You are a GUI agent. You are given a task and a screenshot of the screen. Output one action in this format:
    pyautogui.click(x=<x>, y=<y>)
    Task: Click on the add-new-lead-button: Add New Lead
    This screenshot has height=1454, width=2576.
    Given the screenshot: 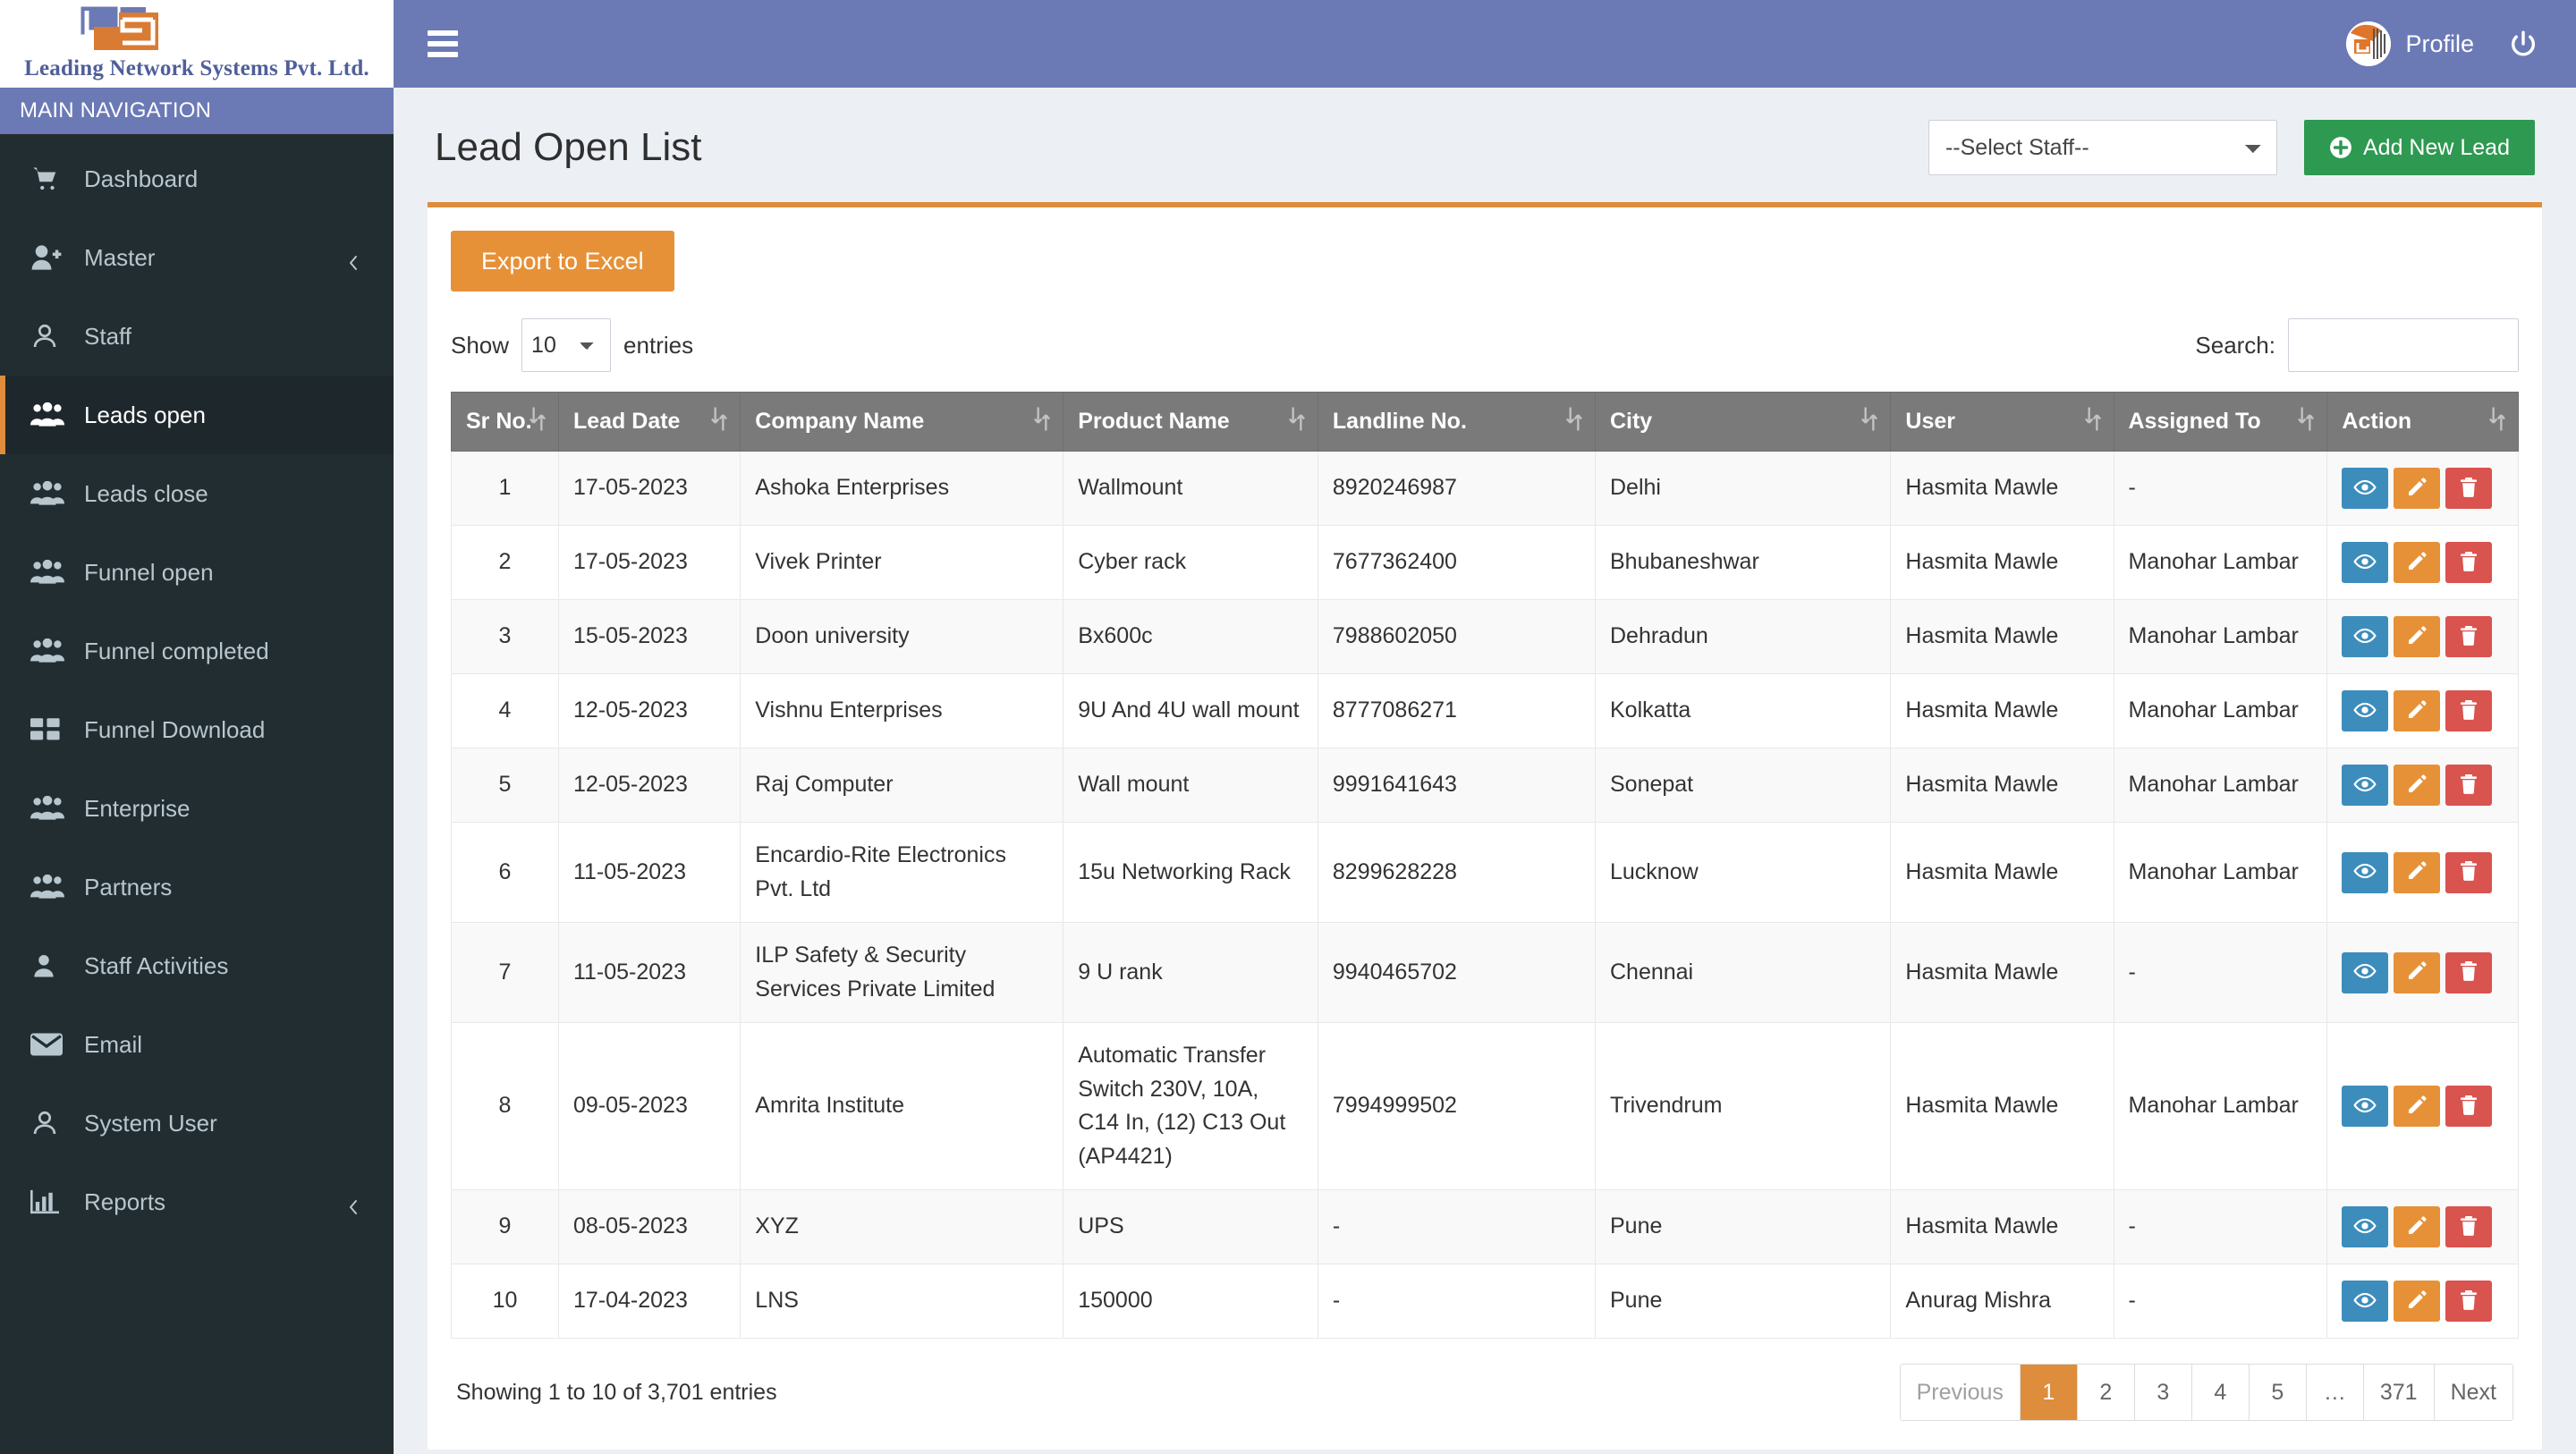 What is the action you would take?
    pyautogui.click(x=2419, y=148)
    